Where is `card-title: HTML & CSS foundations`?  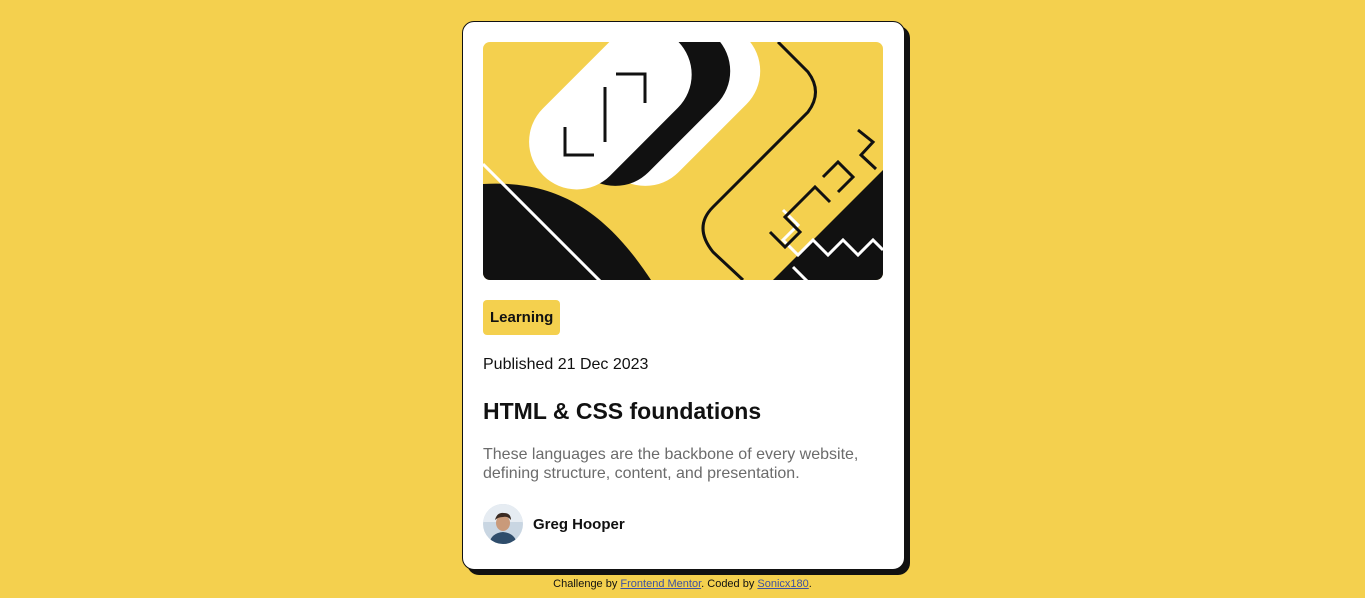
card-title: HTML & CSS foundations is located at coordinates (683, 411).